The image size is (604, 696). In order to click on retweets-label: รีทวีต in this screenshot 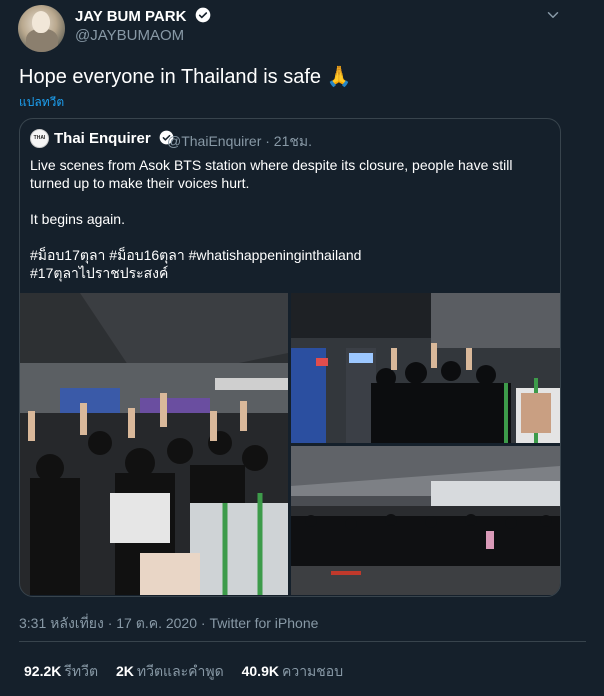, I will do `click(81, 671)`.